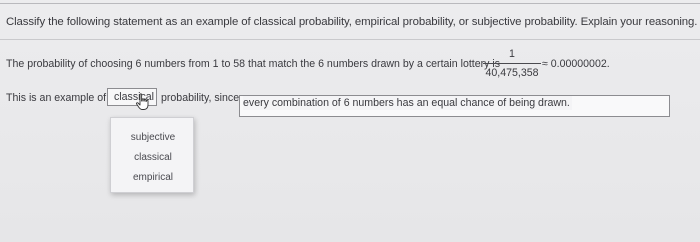 This screenshot has height=242, width=700. I want to click on hand-pointer-icon, so click(142, 101).